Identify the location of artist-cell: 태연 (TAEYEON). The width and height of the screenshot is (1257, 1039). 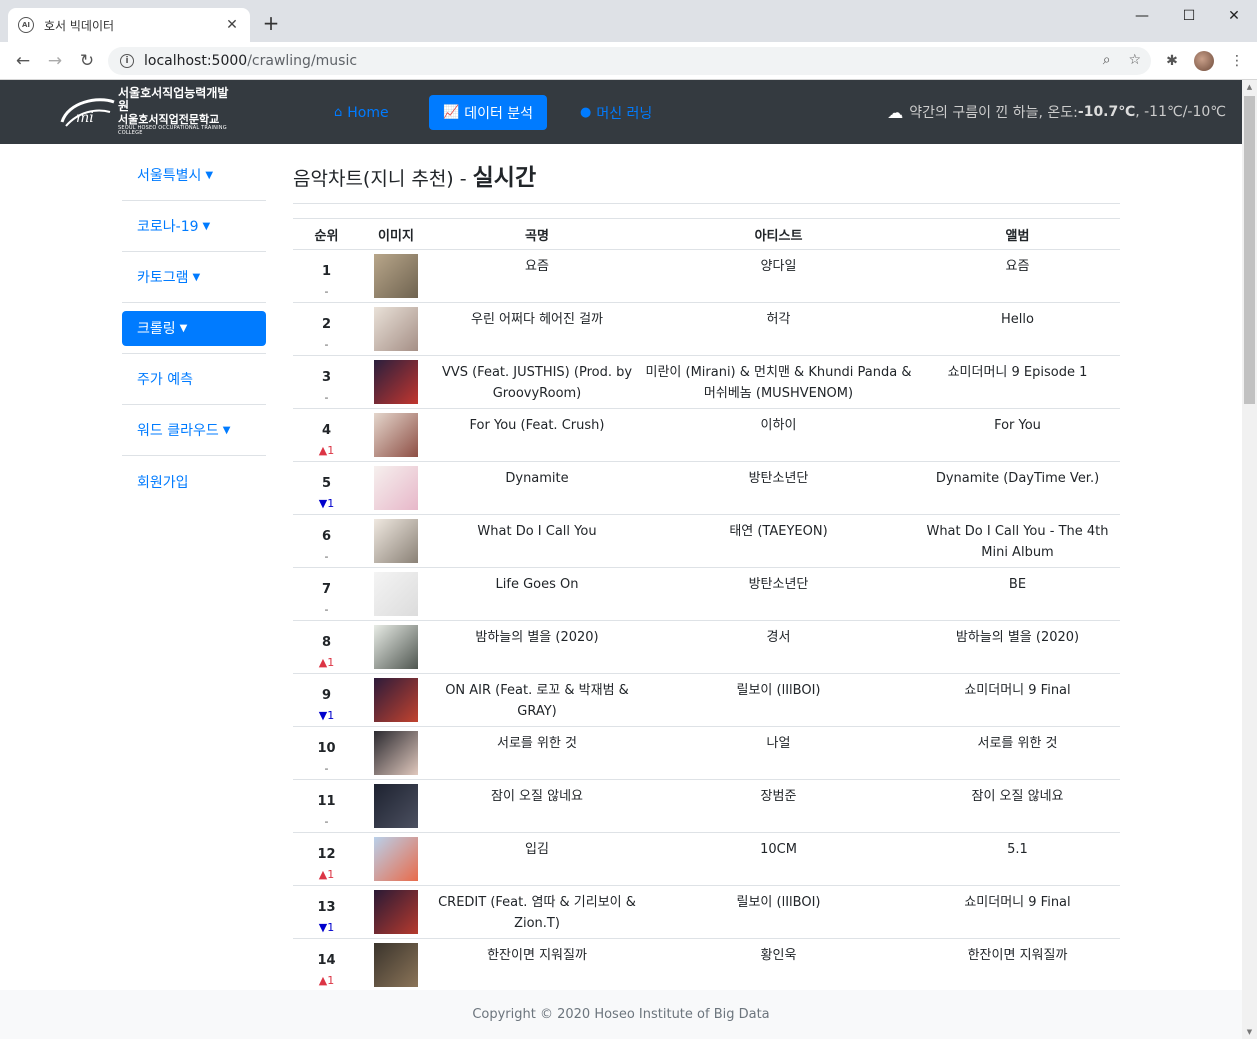
(778, 541).